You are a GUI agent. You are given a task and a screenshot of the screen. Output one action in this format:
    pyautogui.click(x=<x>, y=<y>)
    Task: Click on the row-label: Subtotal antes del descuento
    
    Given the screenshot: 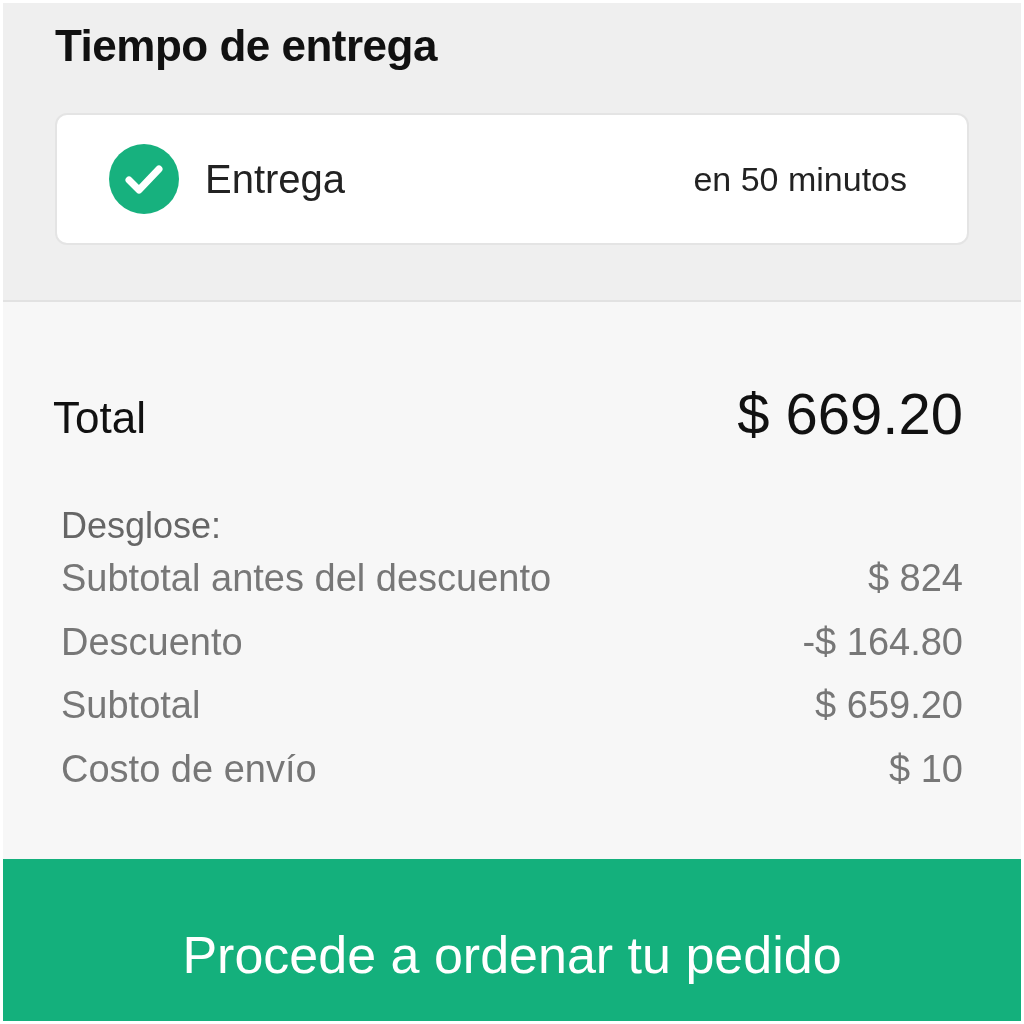 What is the action you would take?
    pyautogui.click(x=306, y=579)
    